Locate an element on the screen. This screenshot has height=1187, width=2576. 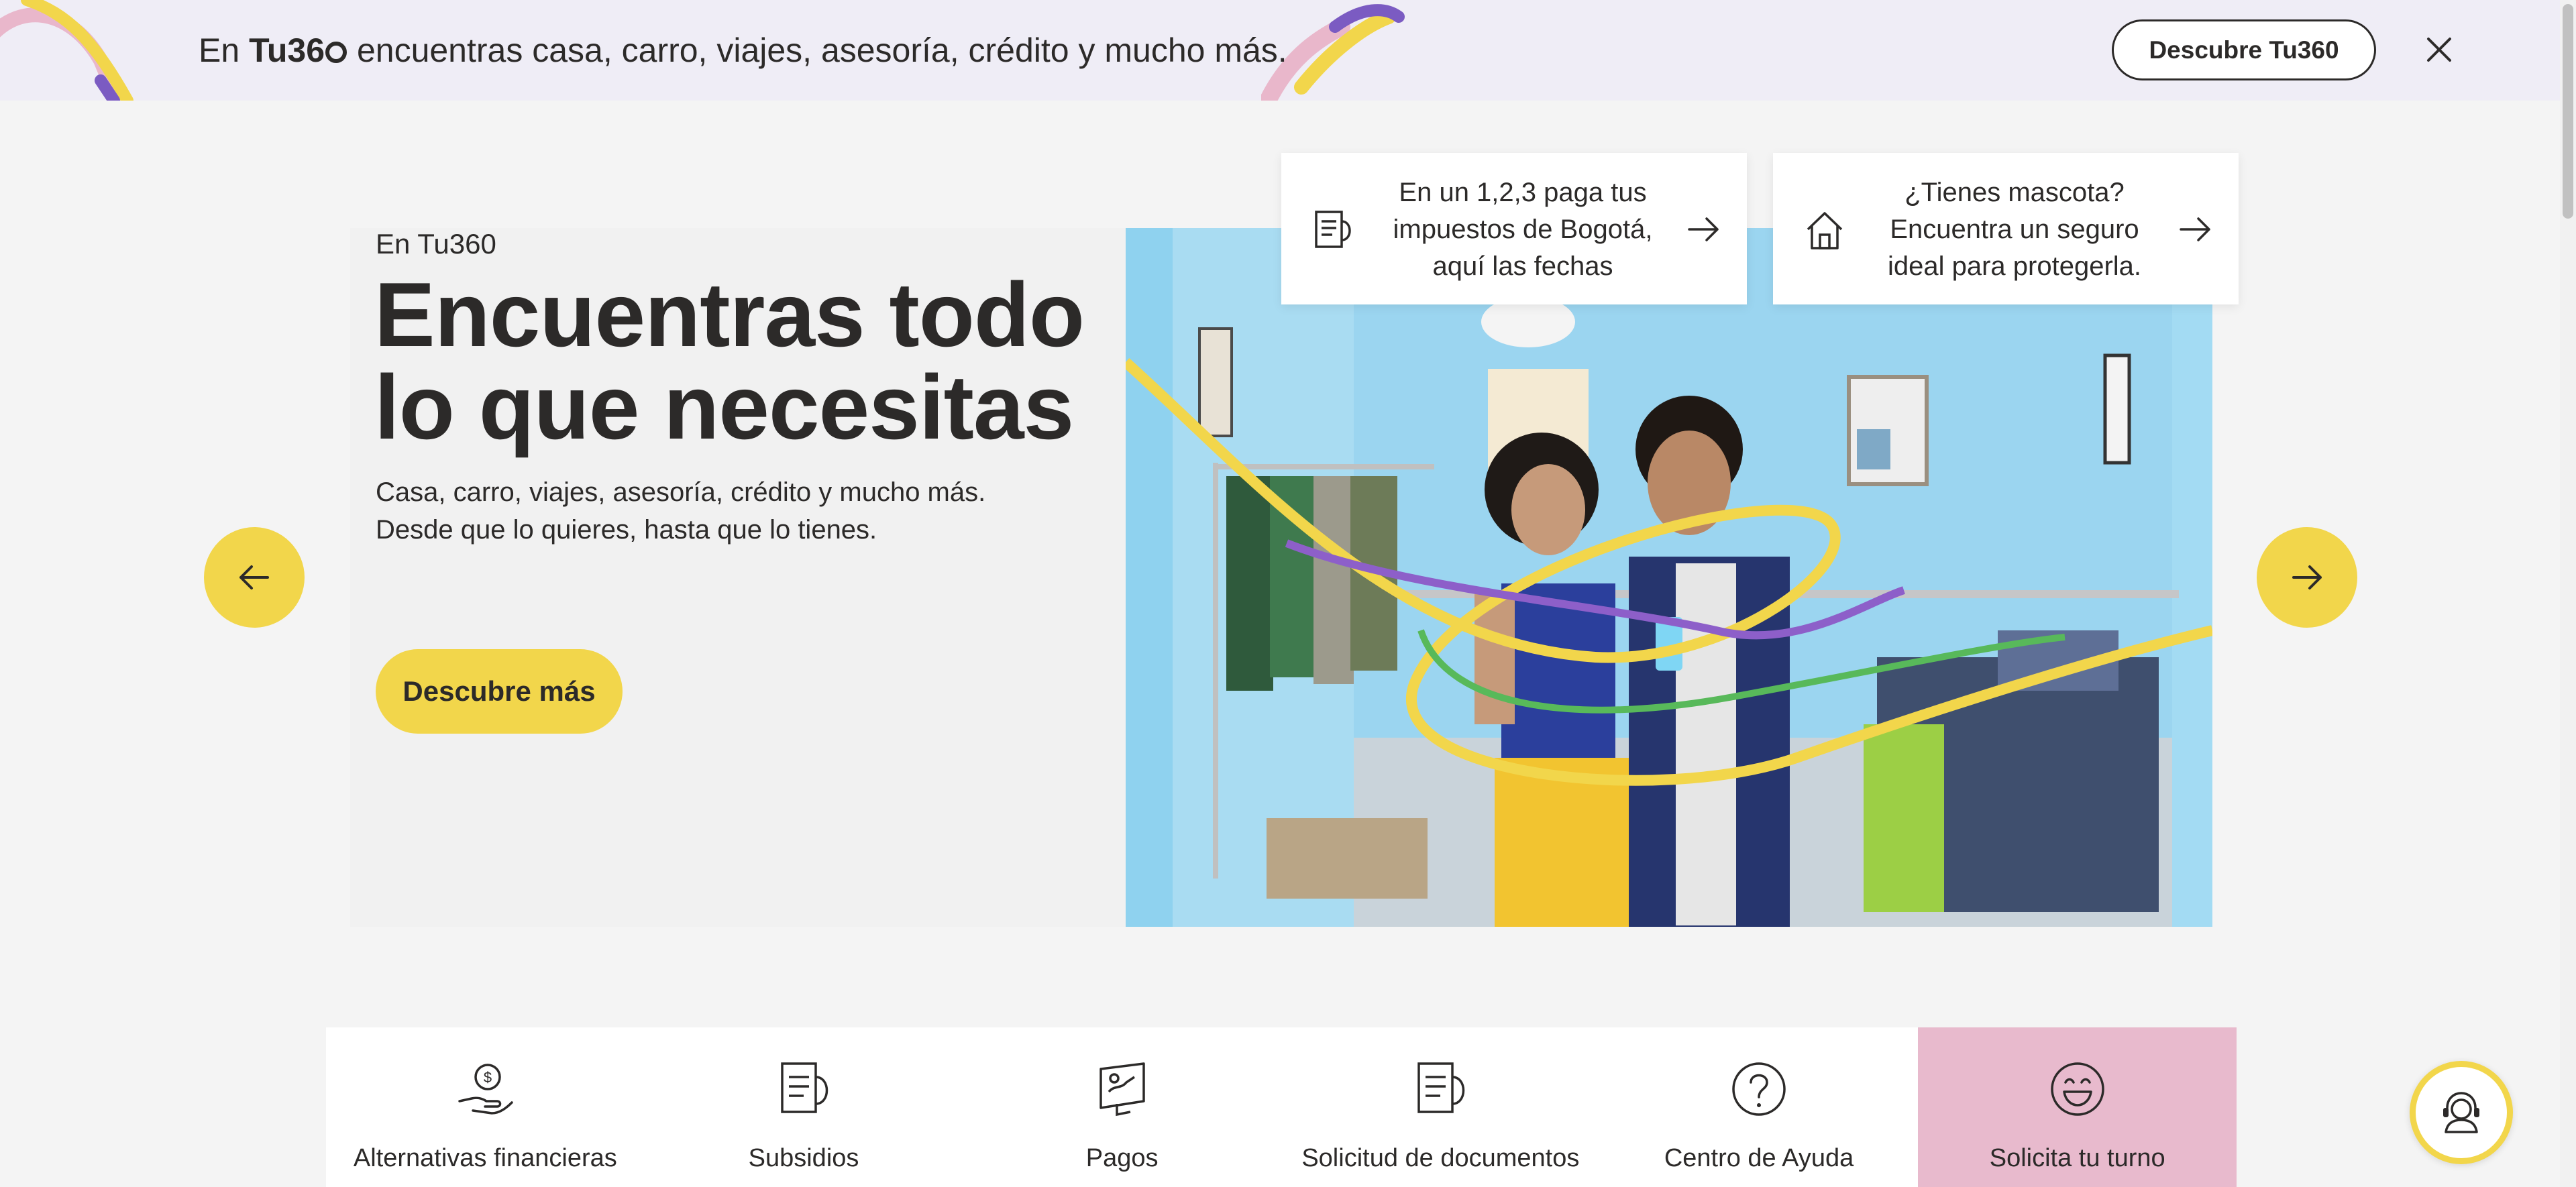
quick-item-request-turn: Solicita tu turno is located at coordinates (2077, 1107).